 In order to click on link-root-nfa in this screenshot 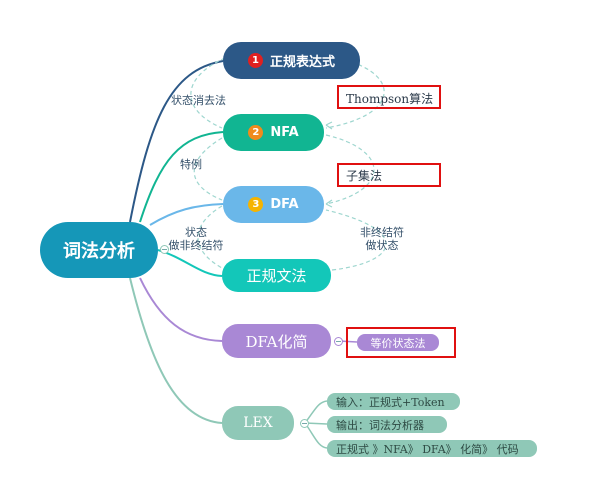, I will do `click(181, 177)`.